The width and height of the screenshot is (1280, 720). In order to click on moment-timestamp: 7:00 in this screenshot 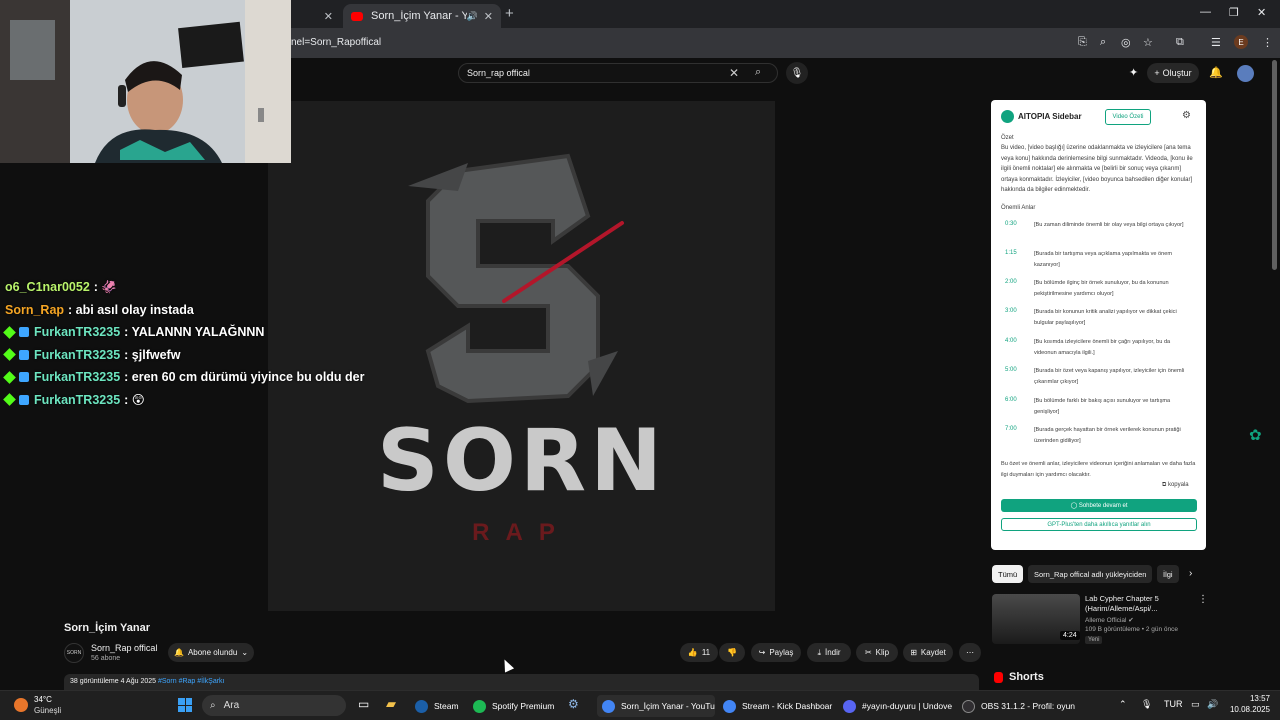, I will do `click(1011, 429)`.